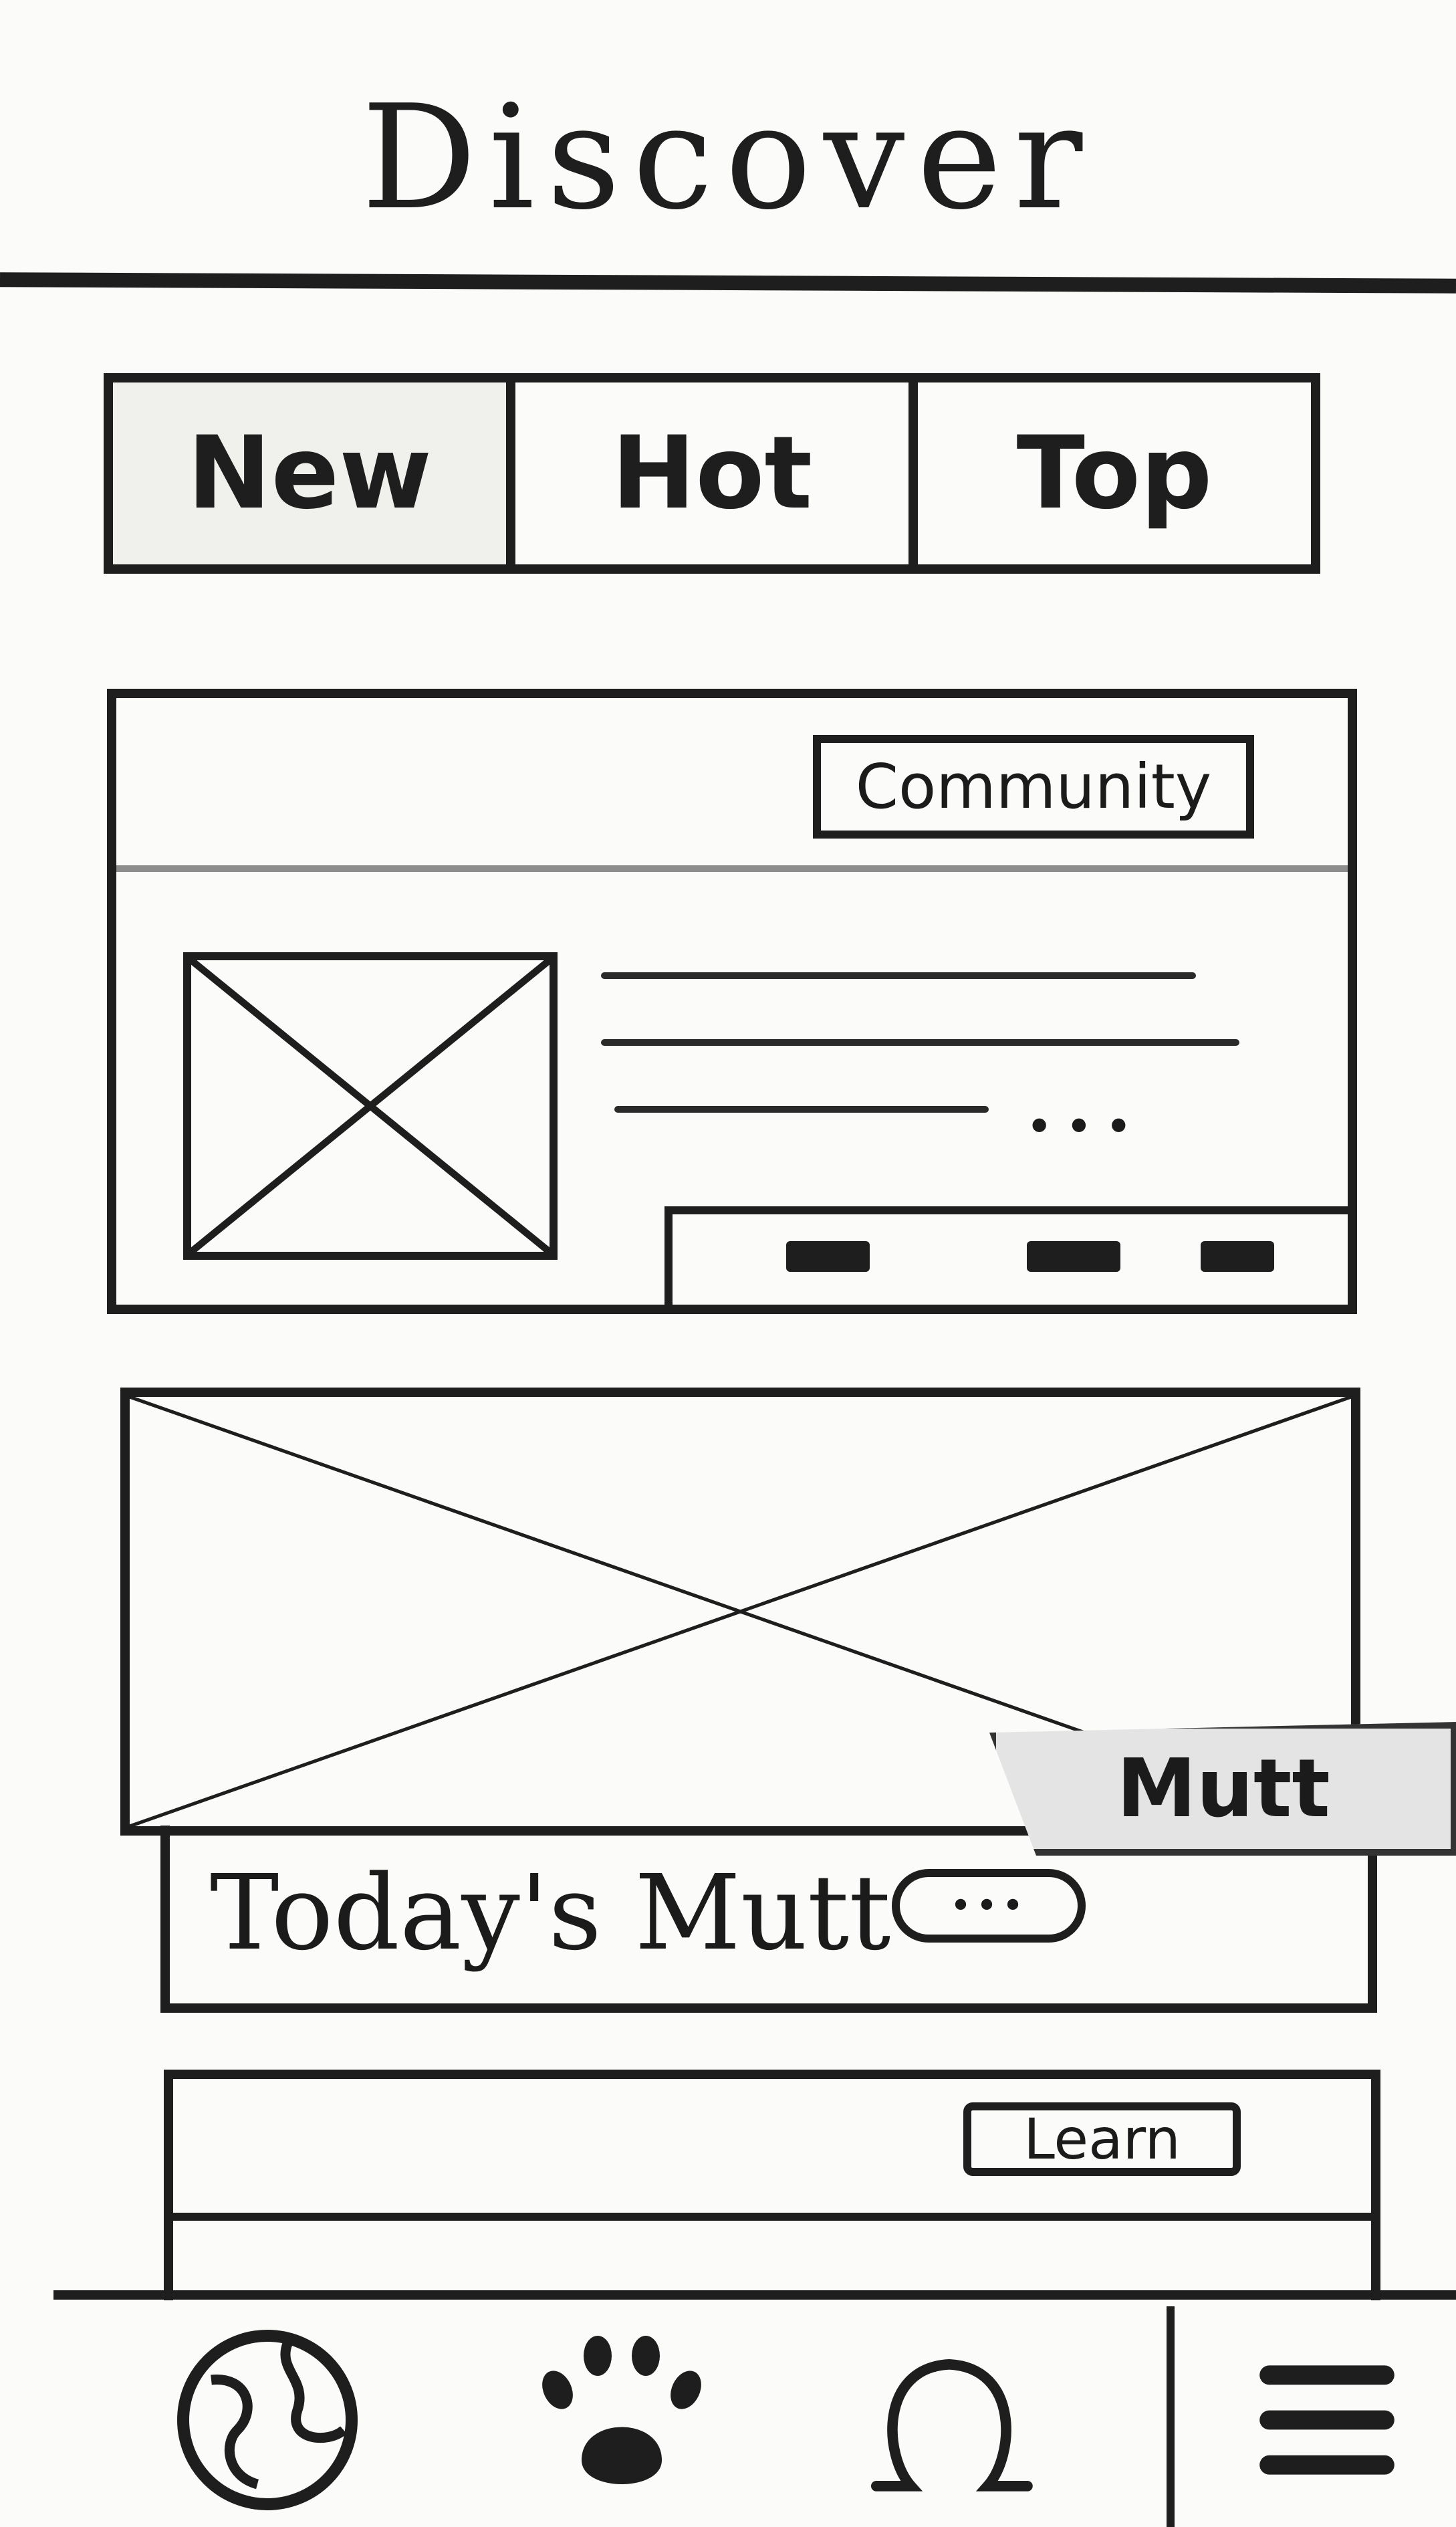  Describe the element at coordinates (621, 2410) in the screenshot. I see `paw-icon` at that location.